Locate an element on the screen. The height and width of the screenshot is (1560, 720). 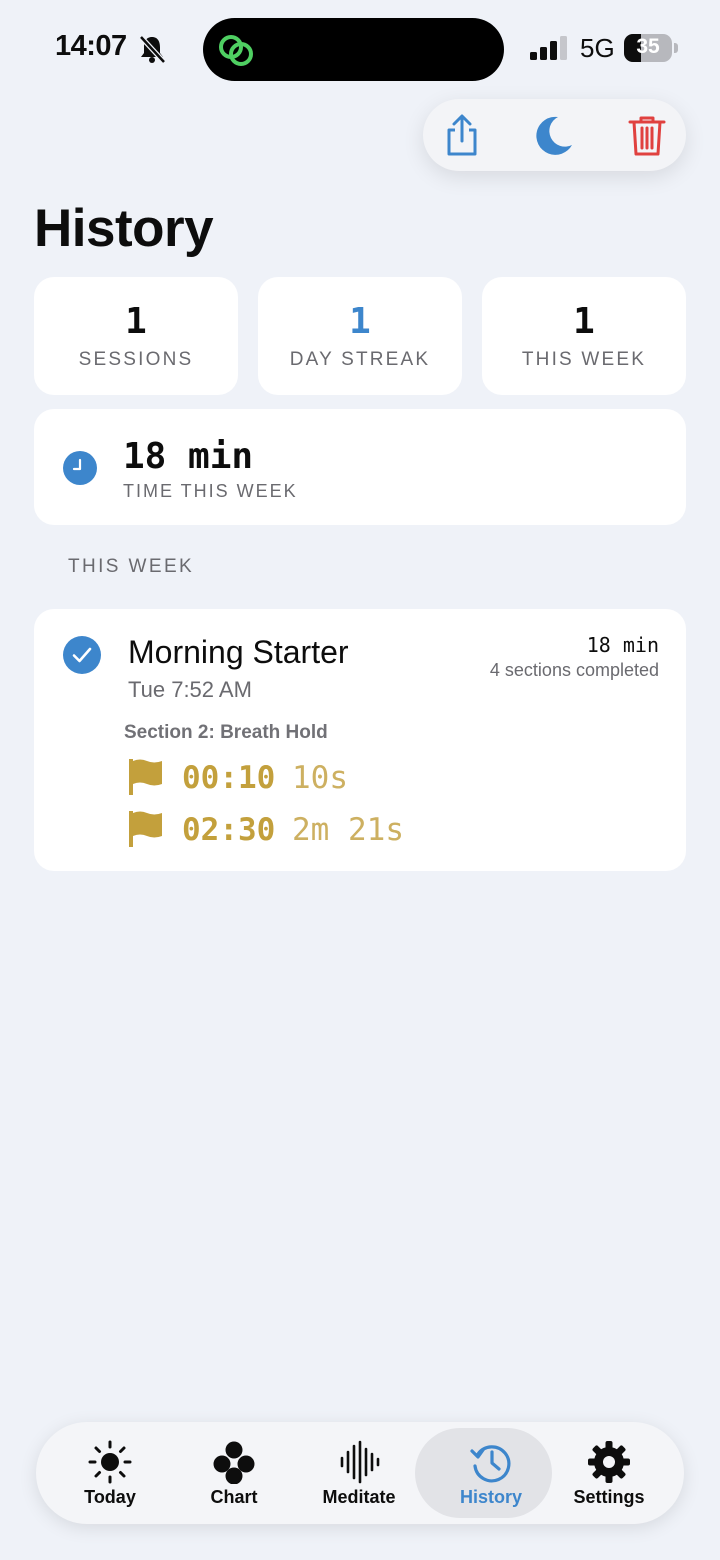
tab-today: Today is located at coordinates (110, 1473).